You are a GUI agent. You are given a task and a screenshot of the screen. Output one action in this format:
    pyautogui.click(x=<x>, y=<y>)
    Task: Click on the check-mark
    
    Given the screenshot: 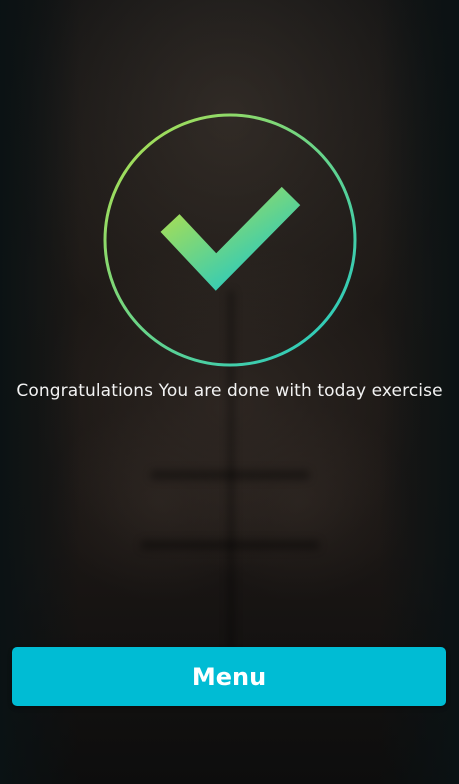 What is the action you would take?
    pyautogui.click(x=230, y=238)
    